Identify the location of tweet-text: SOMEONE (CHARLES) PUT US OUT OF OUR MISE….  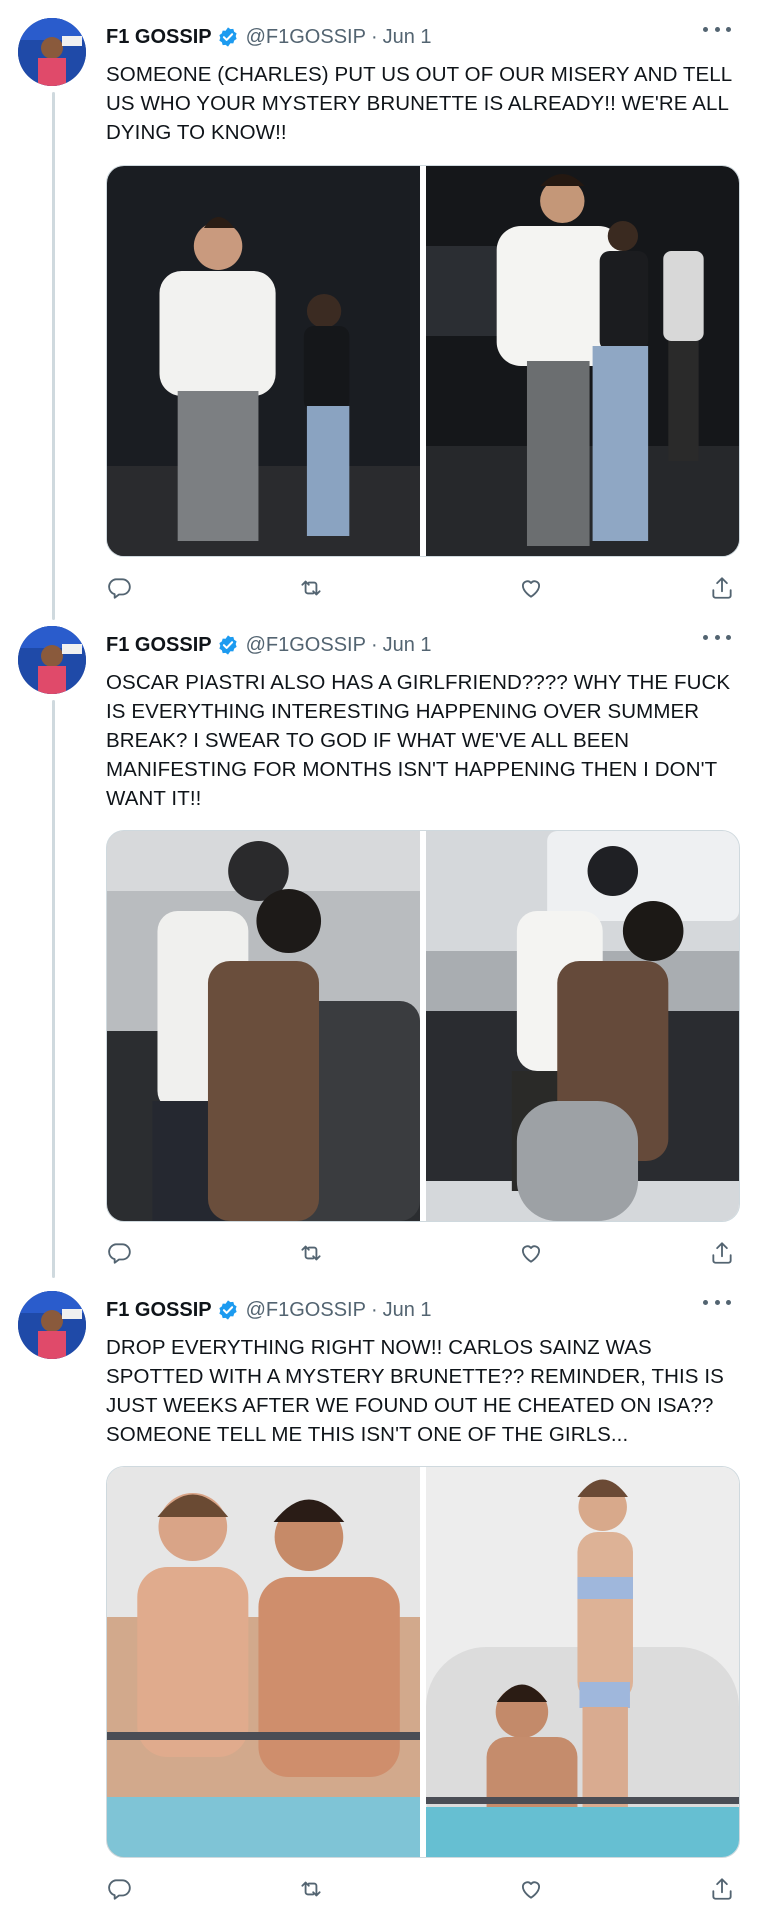
(419, 103).